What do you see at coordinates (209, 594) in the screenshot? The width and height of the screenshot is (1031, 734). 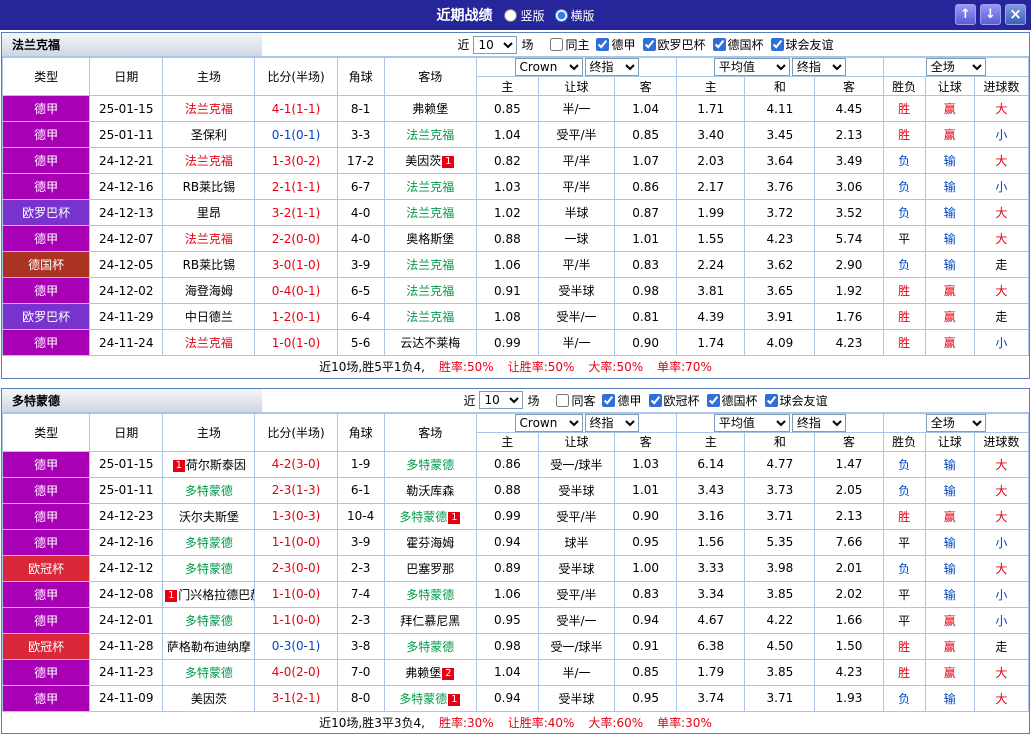 I see `home-team-cell: 1门兴格拉德巴赫` at bounding box center [209, 594].